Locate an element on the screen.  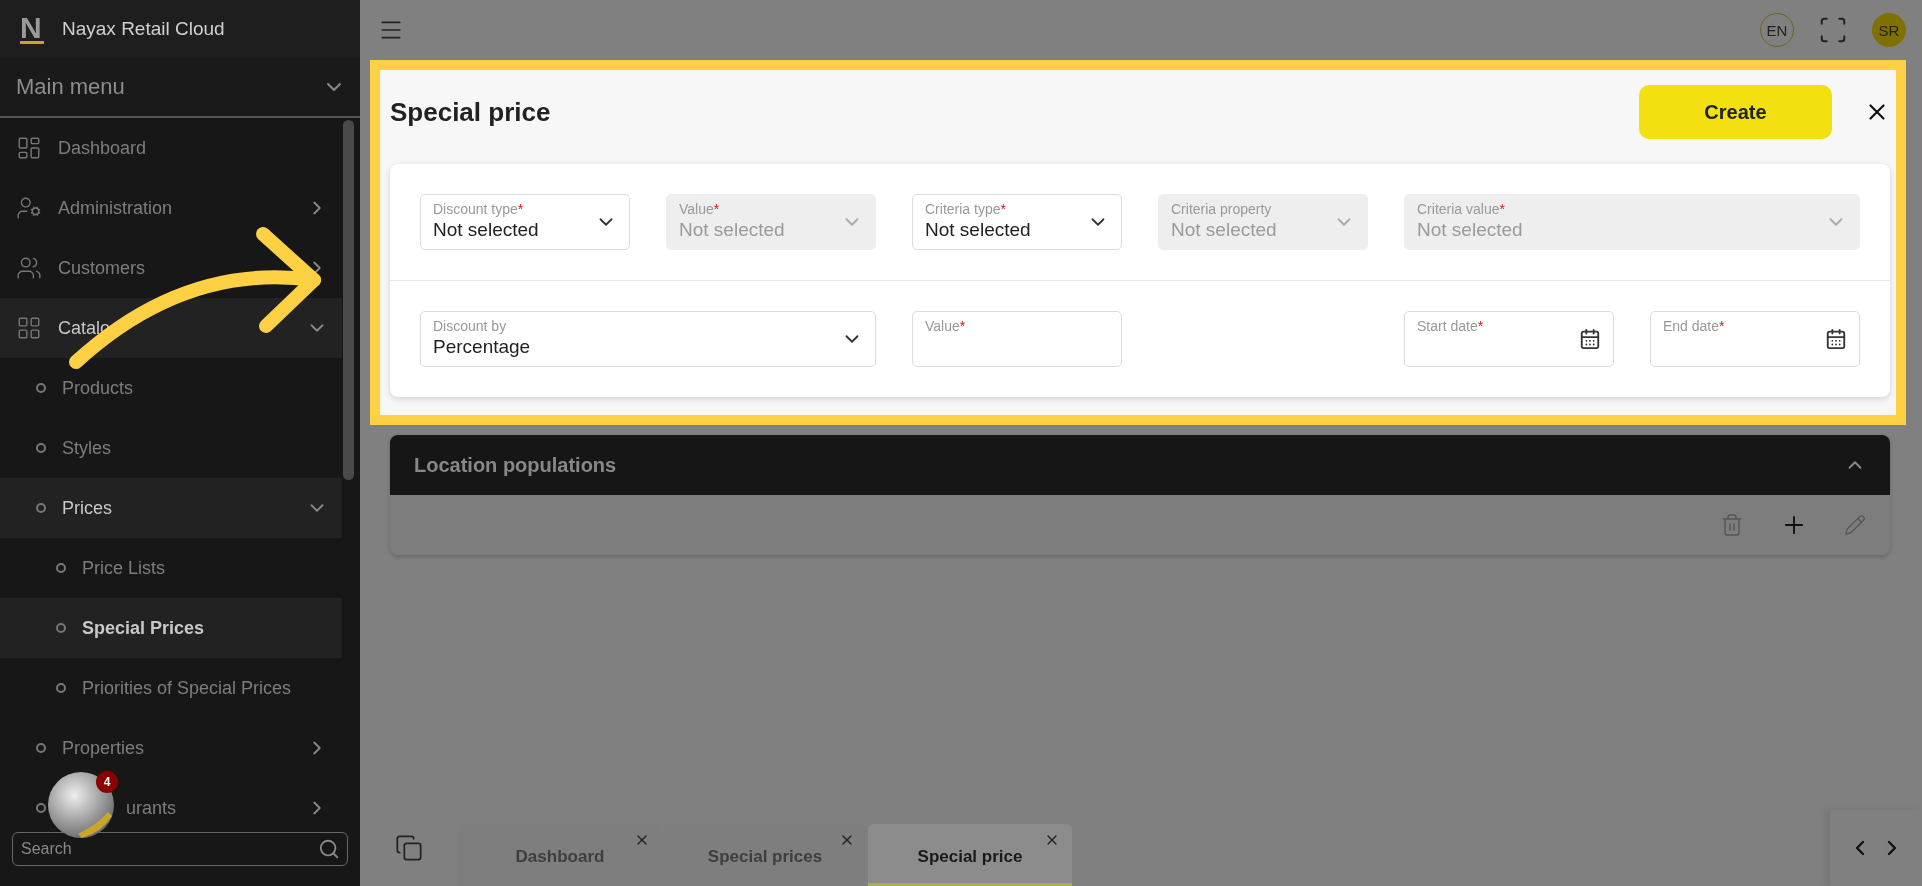
sidebar-item-label: Styles is located at coordinates (87, 448).